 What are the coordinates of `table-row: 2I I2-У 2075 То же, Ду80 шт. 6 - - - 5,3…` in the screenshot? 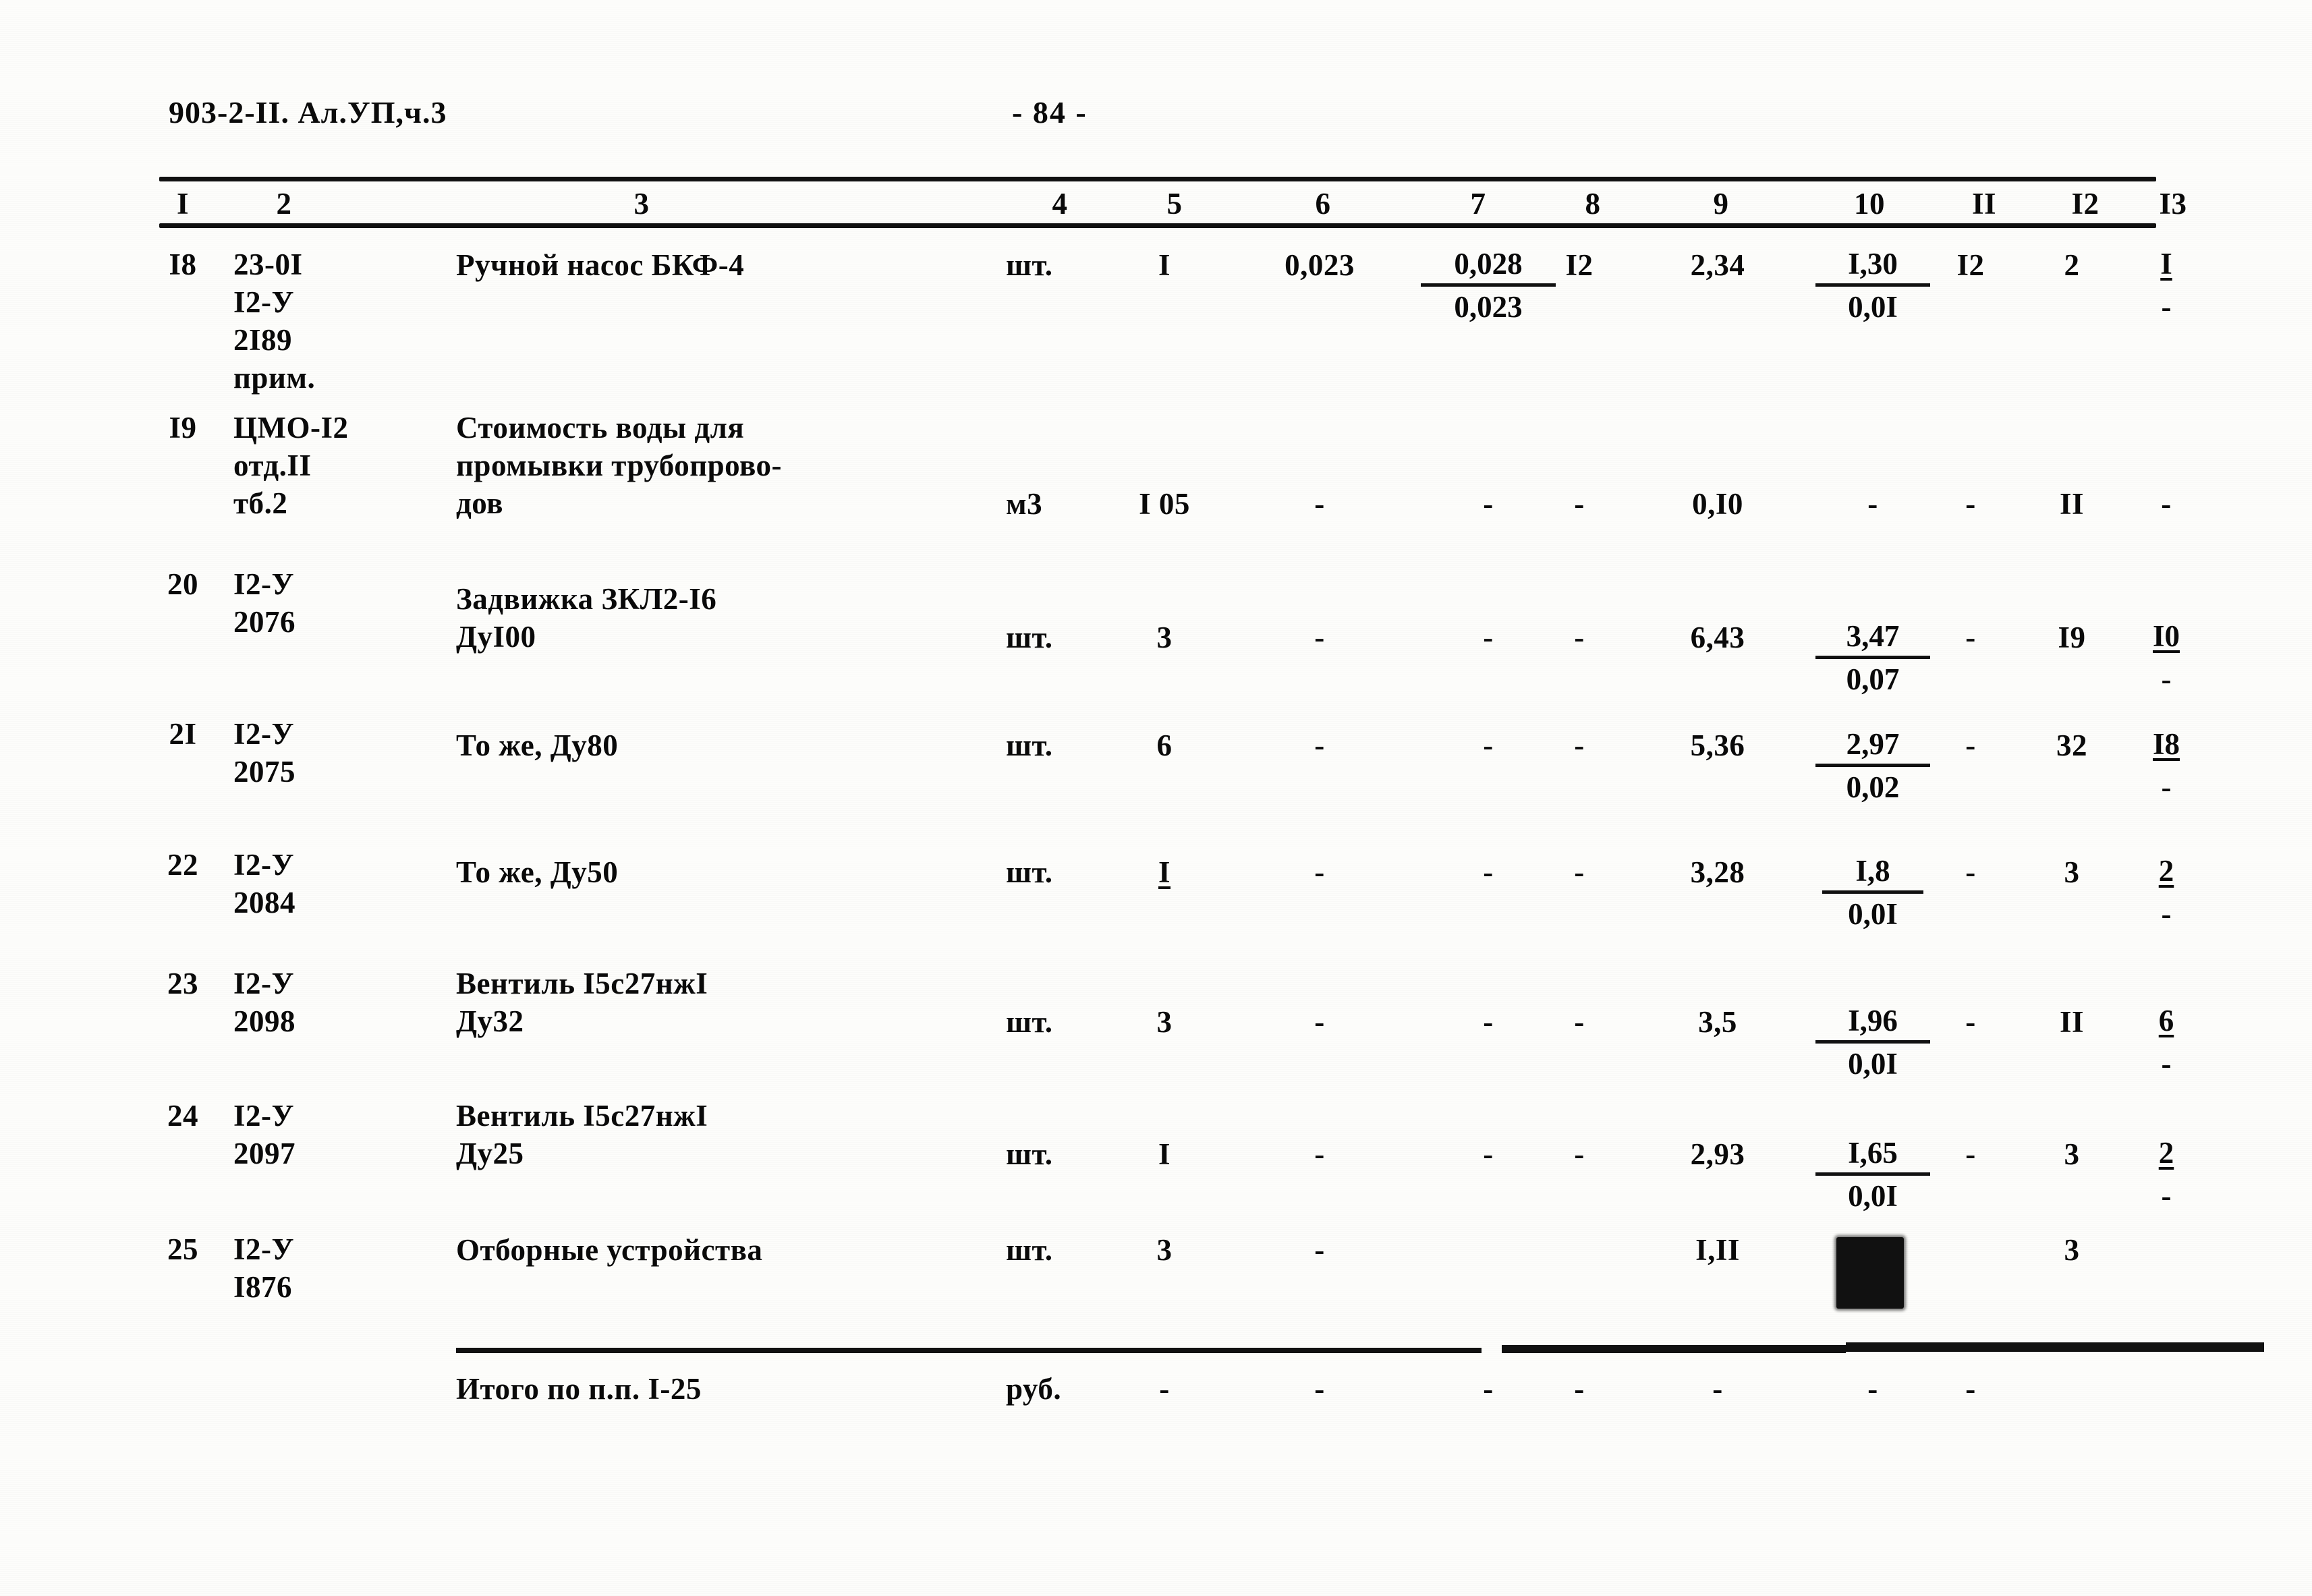 It's located at (1170, 775).